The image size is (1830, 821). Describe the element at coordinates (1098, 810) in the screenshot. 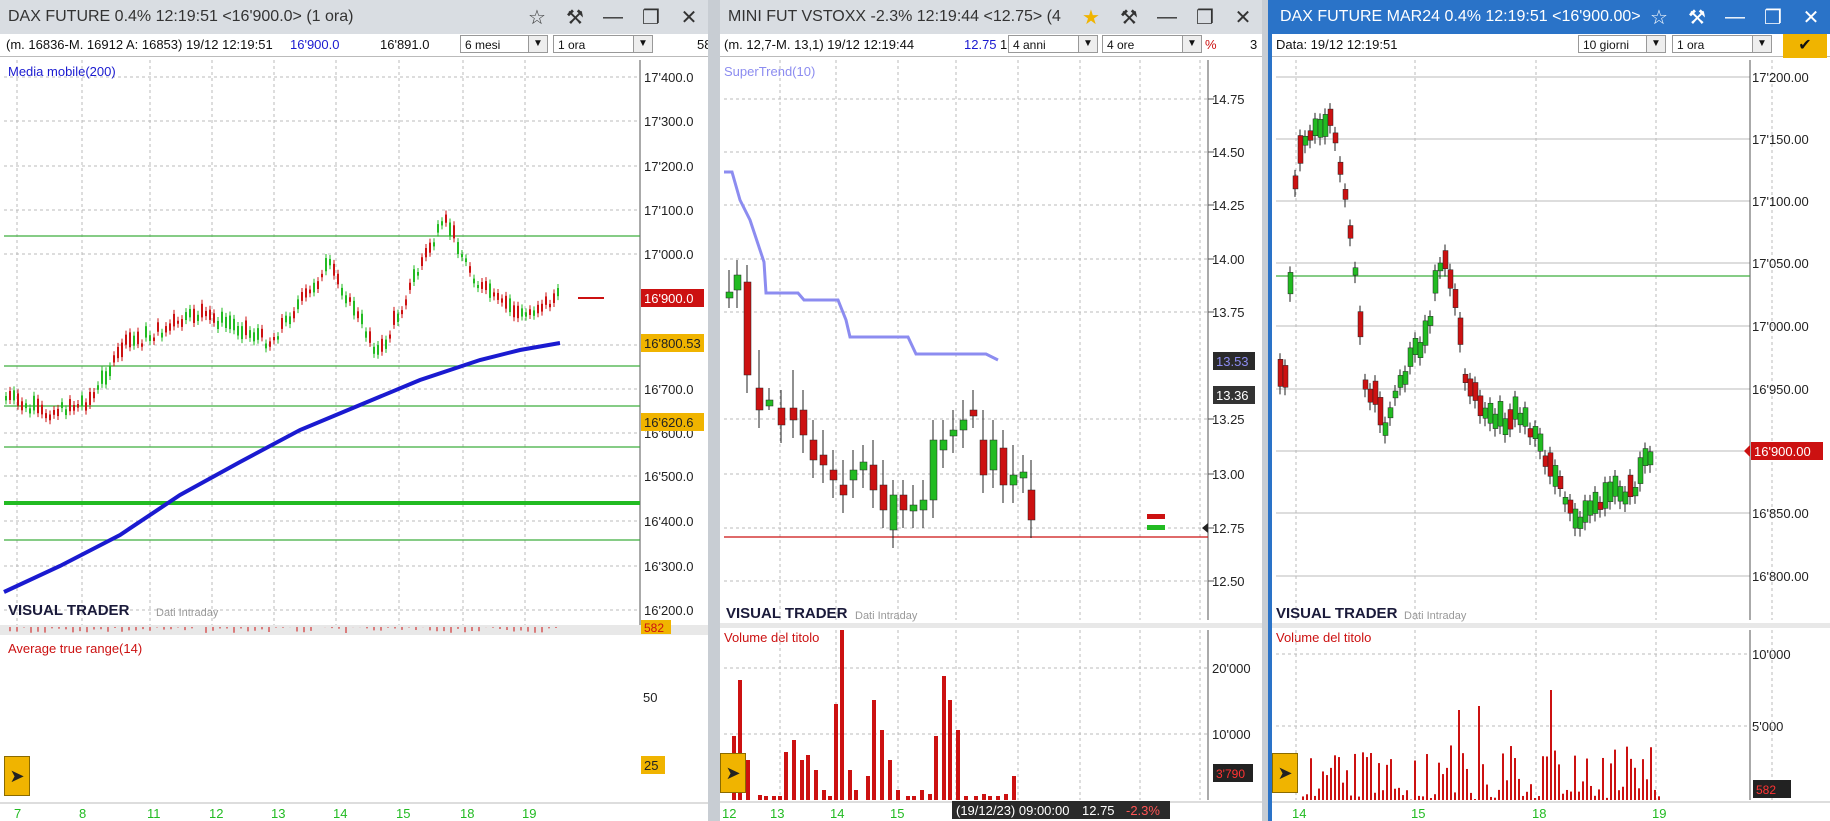

I see `tooltip-price: 12.75` at that location.